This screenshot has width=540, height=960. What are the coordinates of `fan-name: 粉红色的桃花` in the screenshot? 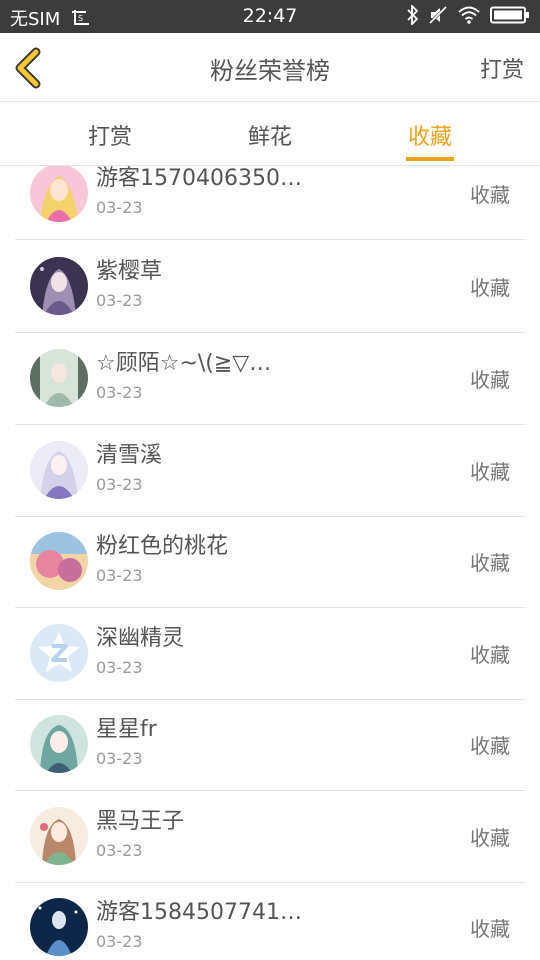 It's located at (162, 546).